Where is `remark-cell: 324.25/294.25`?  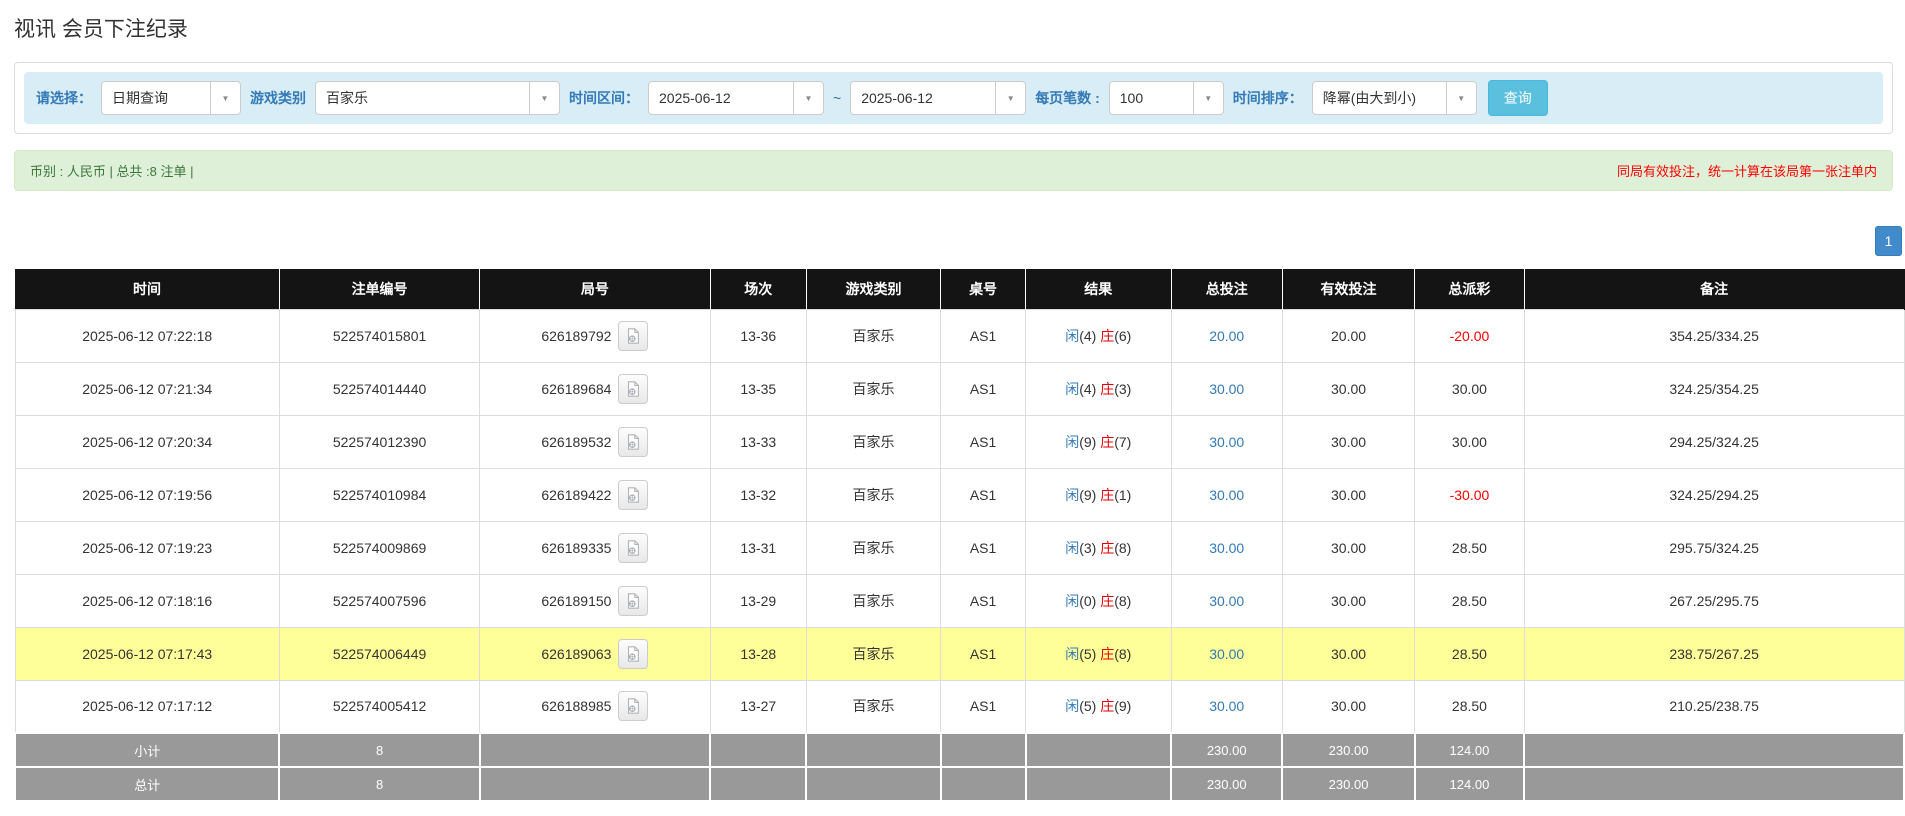
remark-cell: 324.25/294.25 is located at coordinates (1714, 494).